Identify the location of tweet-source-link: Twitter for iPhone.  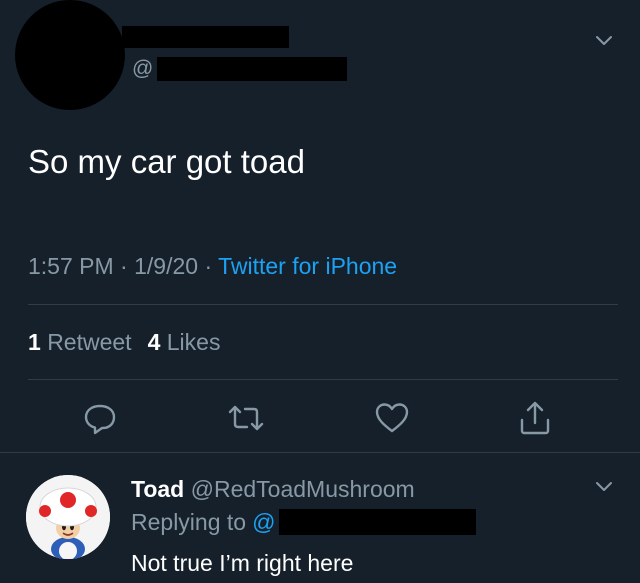
(307, 266).